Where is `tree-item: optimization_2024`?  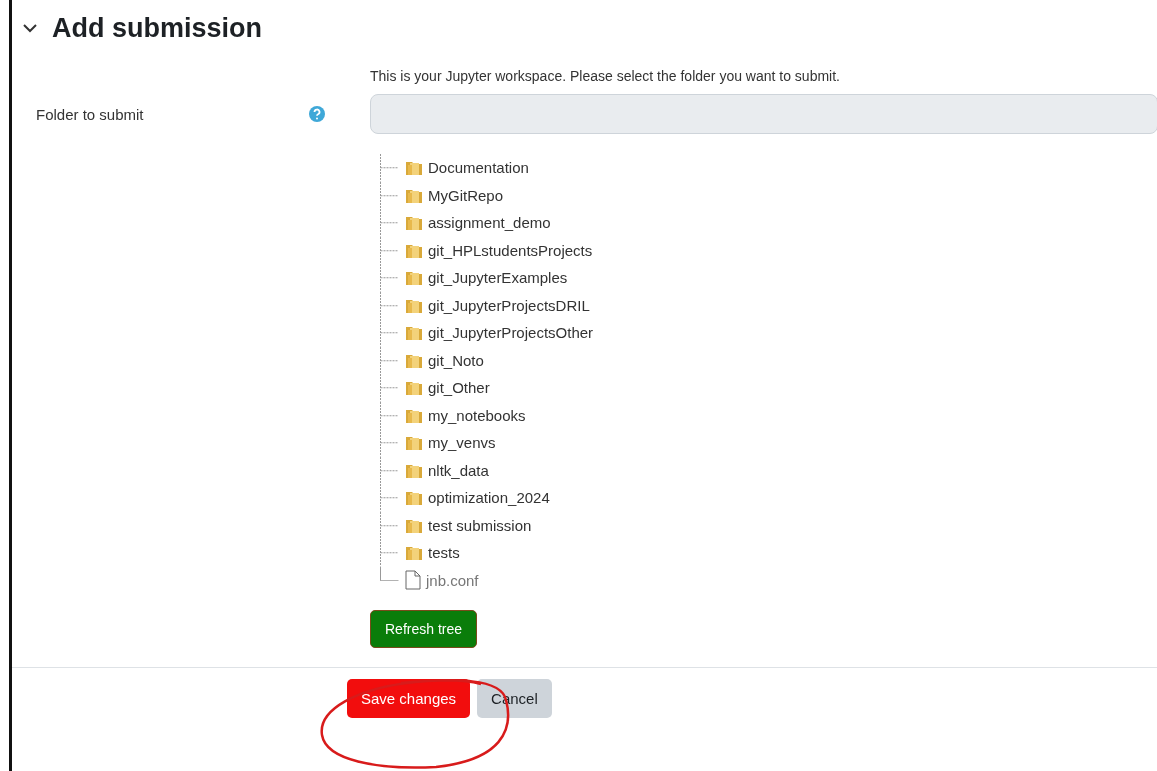 tree-item: optimization_2024 is located at coordinates (489, 498).